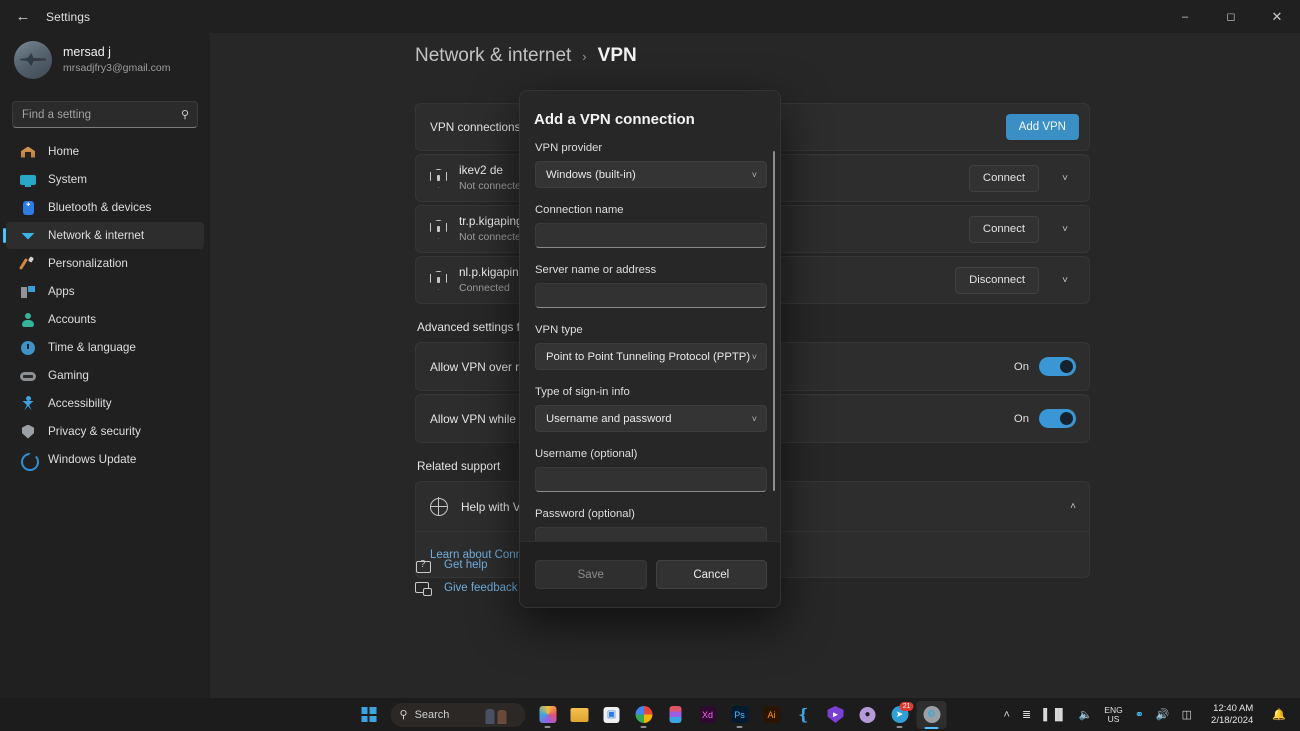  I want to click on close-button: ✕, so click(1277, 16).